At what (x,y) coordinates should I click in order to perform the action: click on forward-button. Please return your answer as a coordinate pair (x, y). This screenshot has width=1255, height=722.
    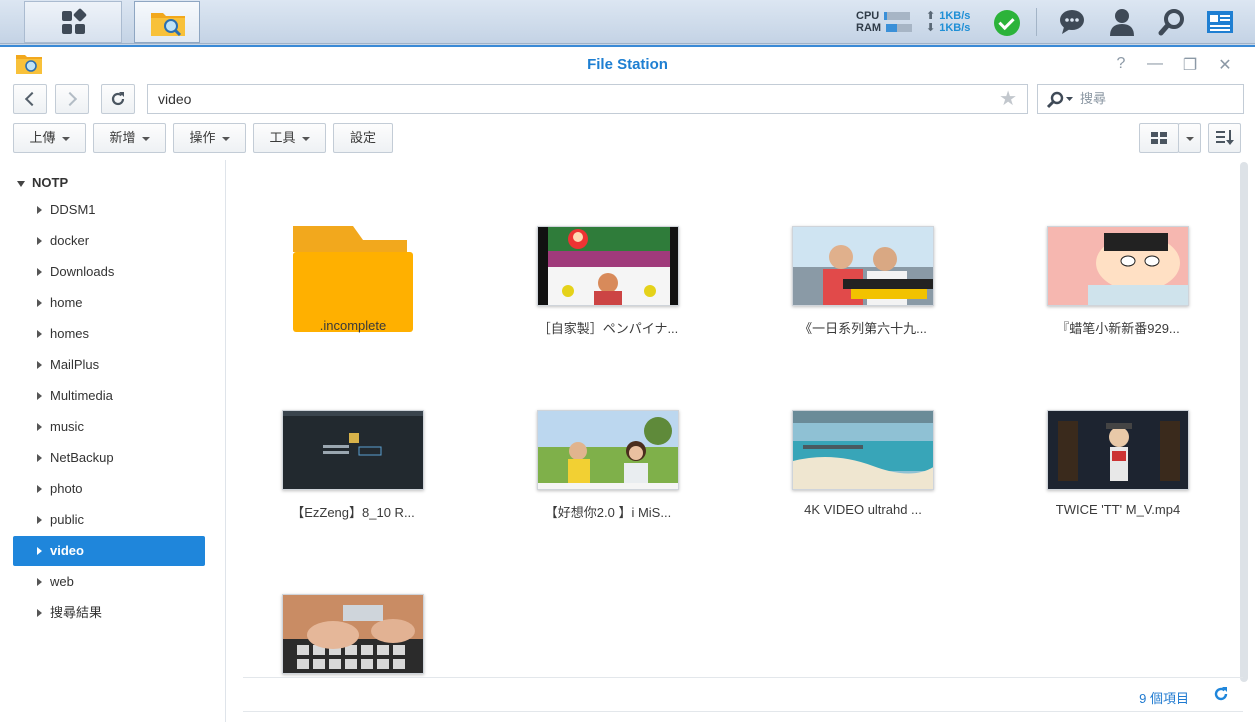
    Looking at the image, I should click on (72, 99).